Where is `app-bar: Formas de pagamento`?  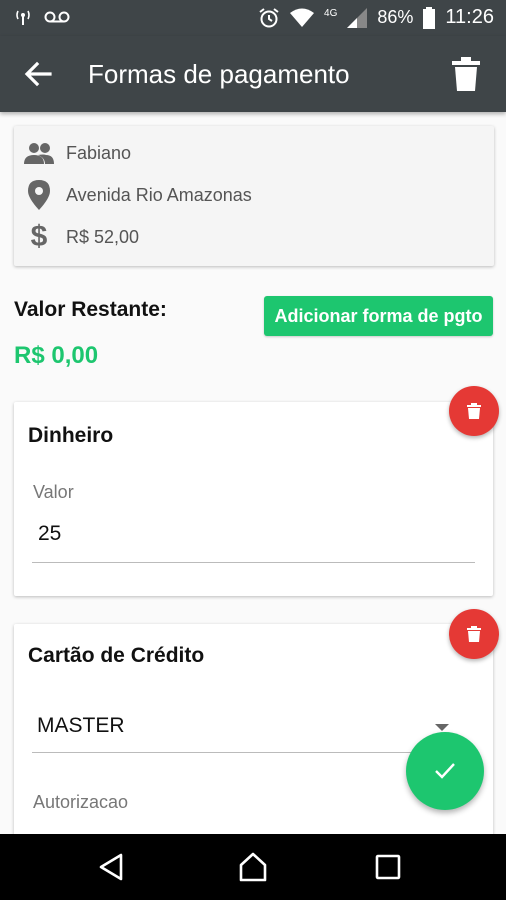
app-bar: Formas de pagamento is located at coordinates (253, 74).